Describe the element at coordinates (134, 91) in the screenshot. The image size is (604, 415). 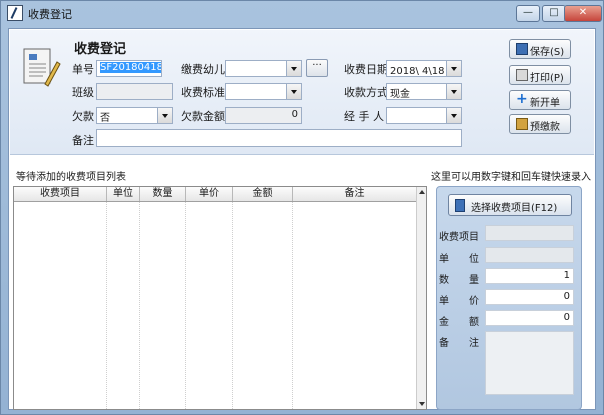
I see `class-field` at that location.